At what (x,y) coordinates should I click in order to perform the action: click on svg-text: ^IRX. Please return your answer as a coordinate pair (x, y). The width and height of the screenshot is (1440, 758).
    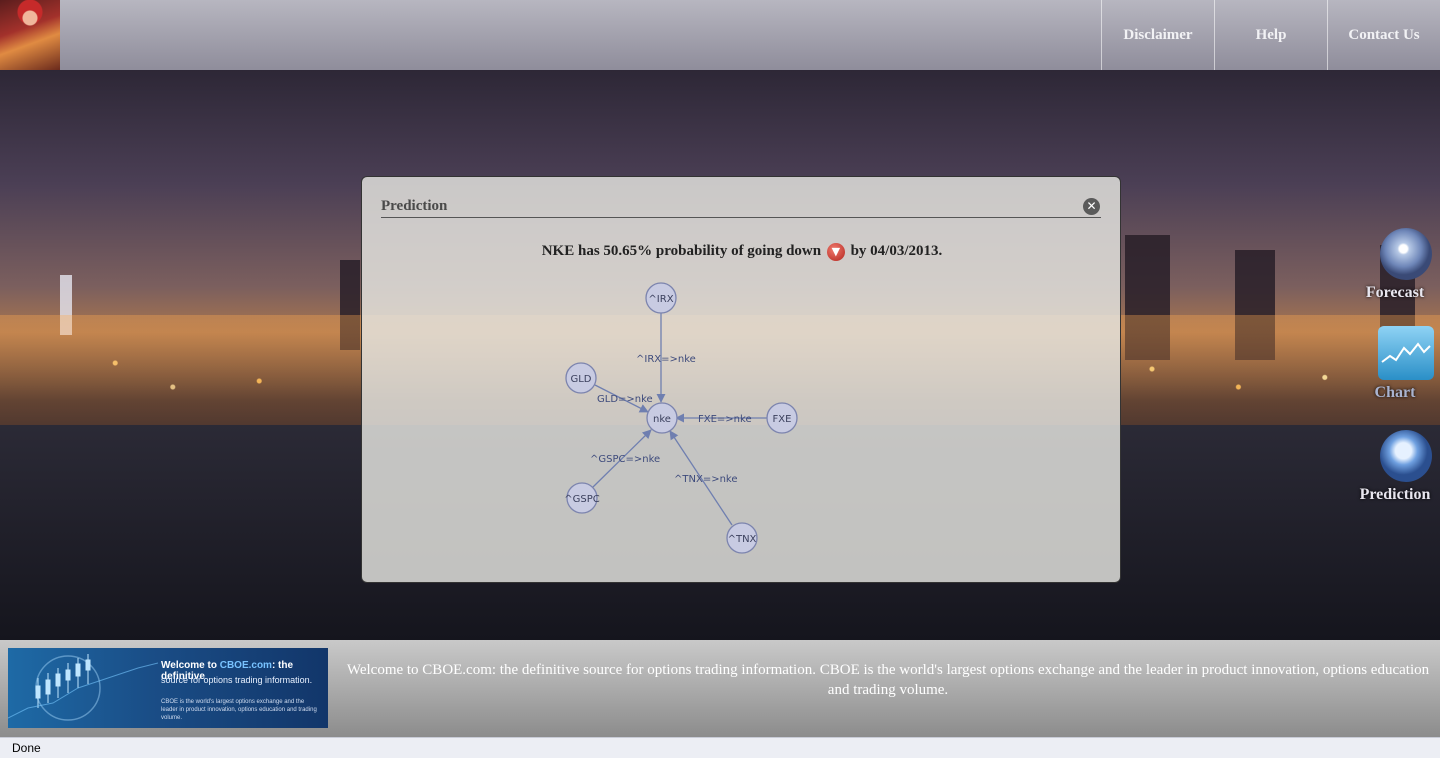
    Looking at the image, I should click on (660, 299).